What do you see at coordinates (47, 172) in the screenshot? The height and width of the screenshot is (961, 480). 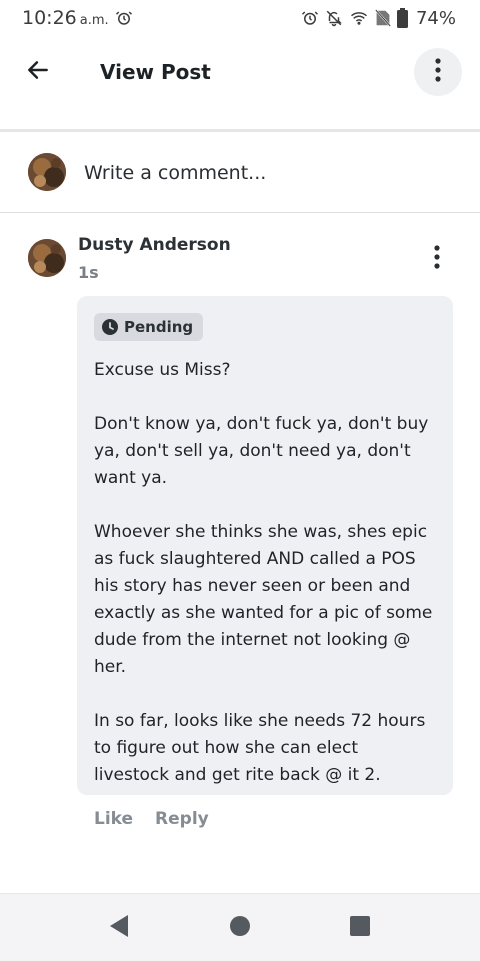 I see `avatar` at bounding box center [47, 172].